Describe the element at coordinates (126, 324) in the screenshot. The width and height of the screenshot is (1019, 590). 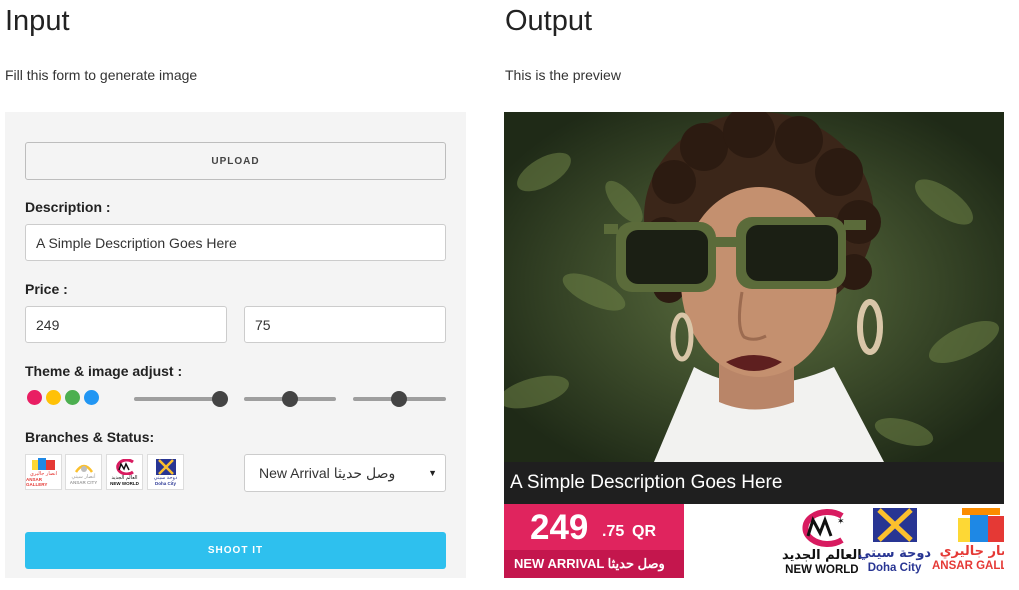
I see `price-whole-input` at that location.